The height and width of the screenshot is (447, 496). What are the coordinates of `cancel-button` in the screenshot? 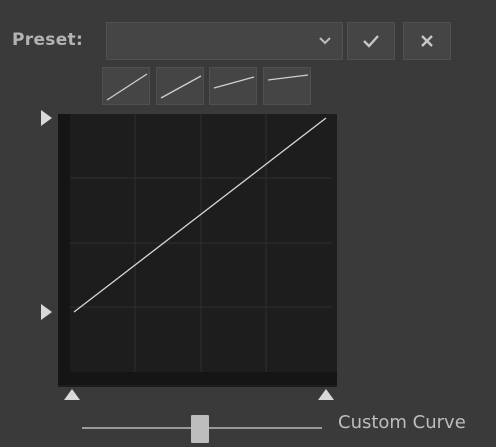 It's located at (427, 41).